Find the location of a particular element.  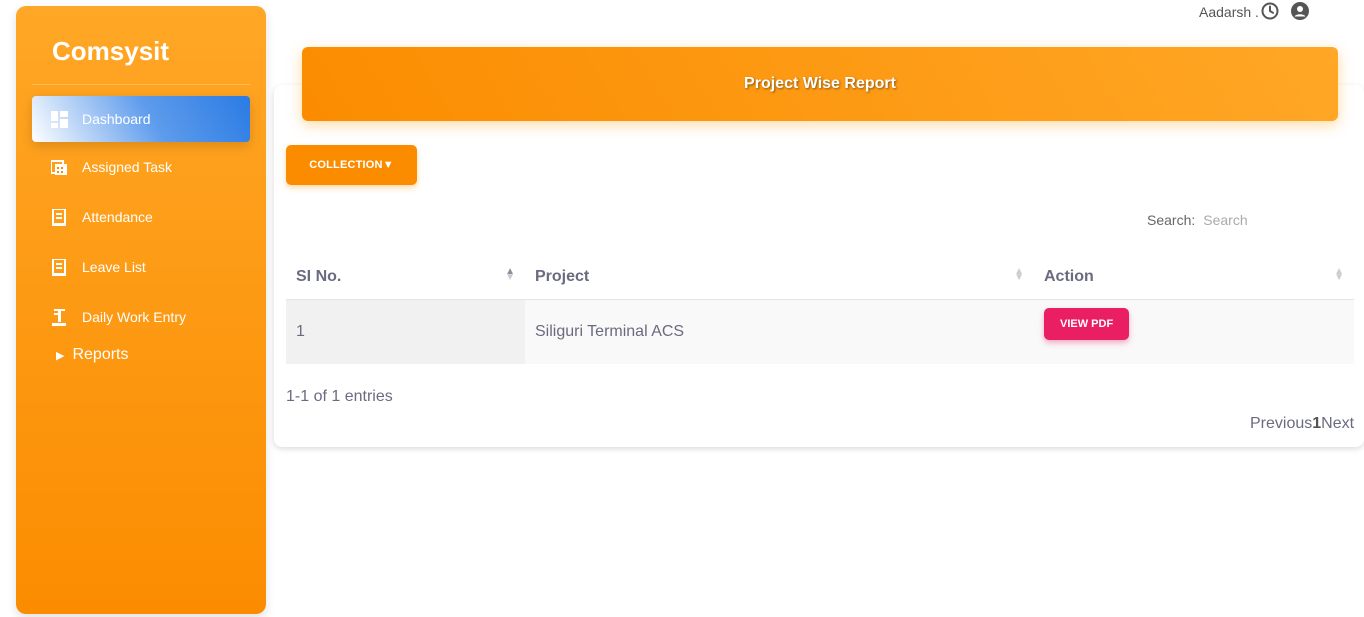

sidebar-item-assigned-task: Assigned Task is located at coordinates (141, 167).